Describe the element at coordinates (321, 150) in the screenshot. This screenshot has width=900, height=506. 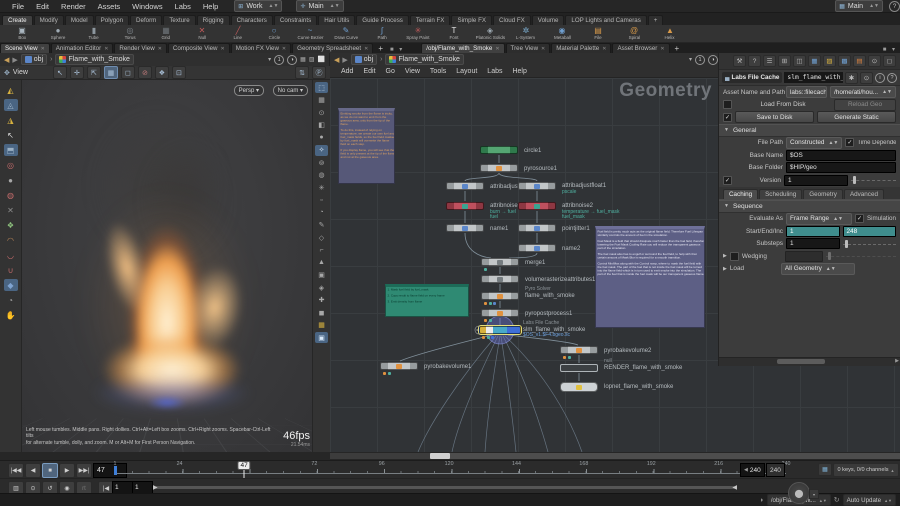
I see `display-option-icon-5: ✧` at that location.